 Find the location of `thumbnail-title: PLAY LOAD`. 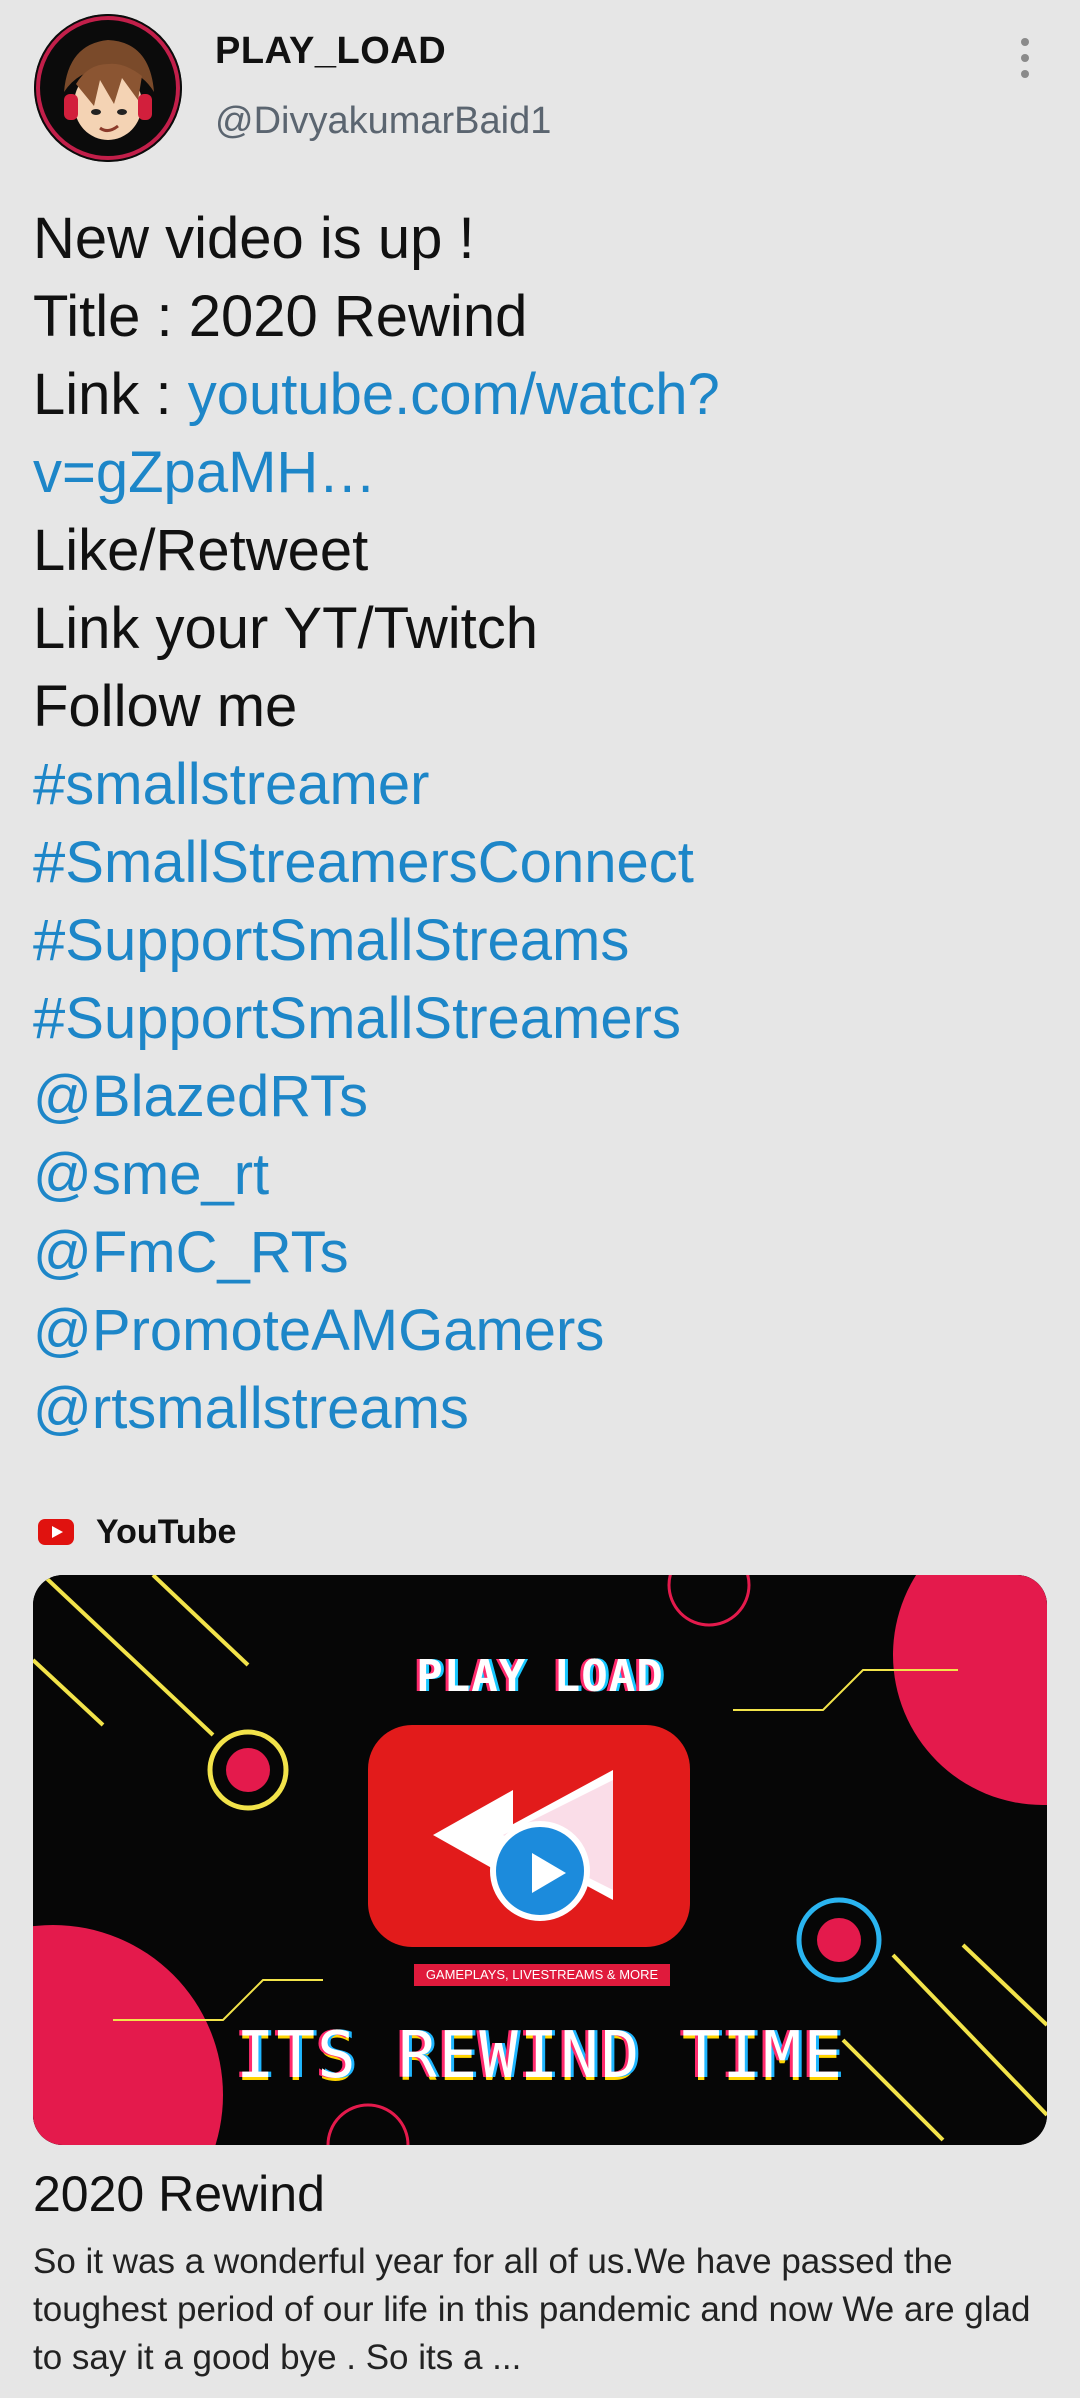

thumbnail-title: PLAY LOAD is located at coordinates (540, 1676).